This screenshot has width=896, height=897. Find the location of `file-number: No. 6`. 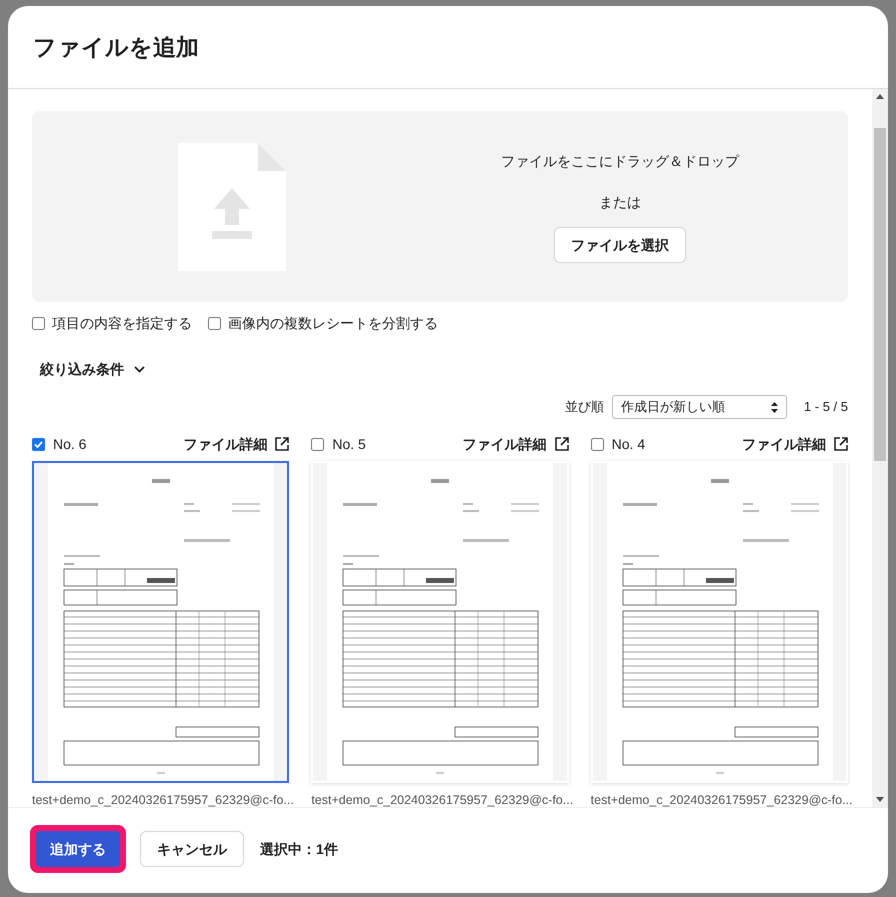

file-number: No. 6 is located at coordinates (69, 444).